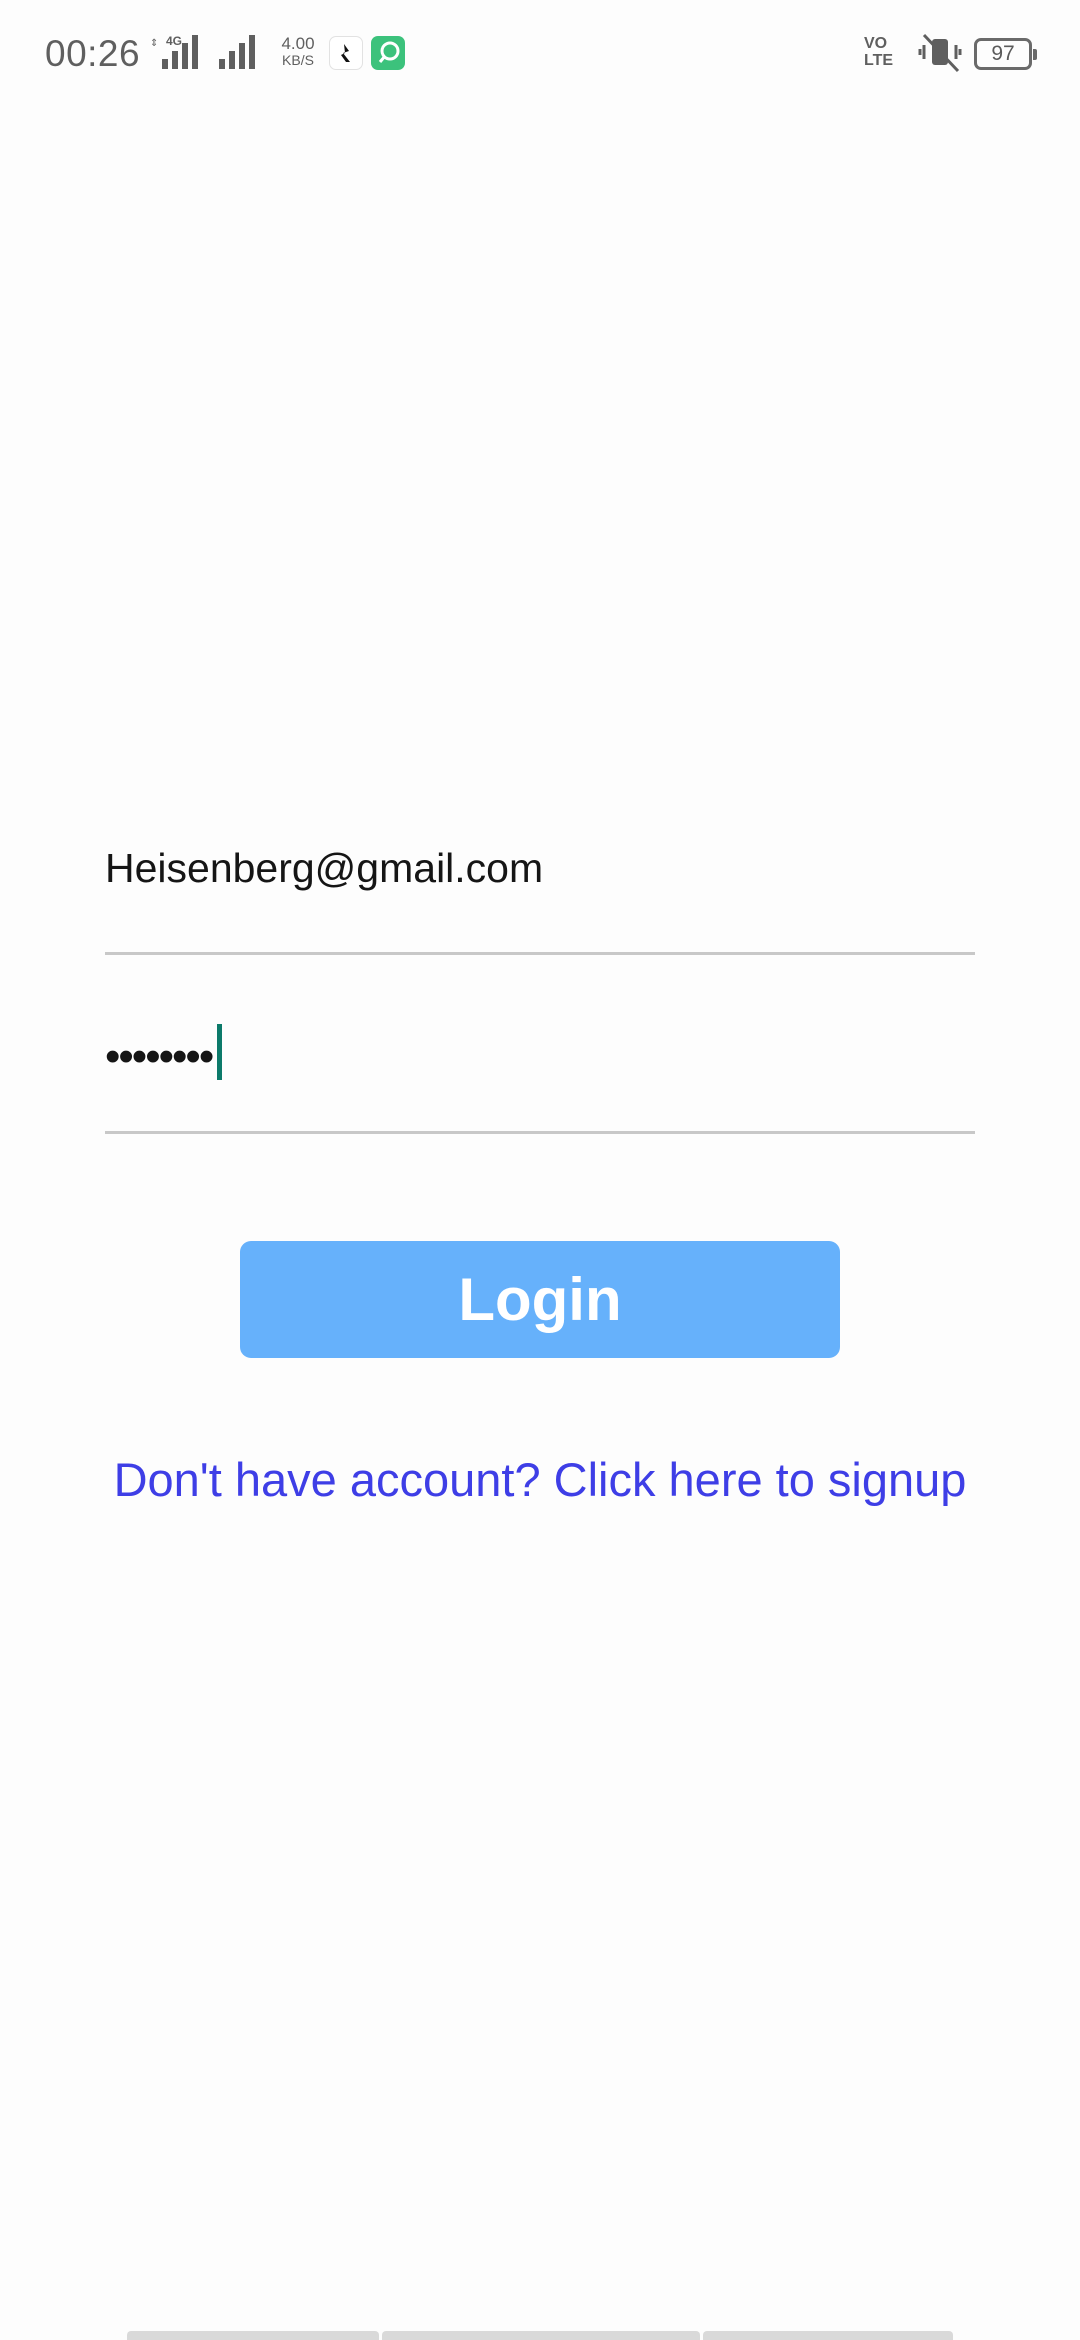 This screenshot has width=1080, height=2340. What do you see at coordinates (879, 60) in the screenshot?
I see `volte-bottom-label: LTE` at bounding box center [879, 60].